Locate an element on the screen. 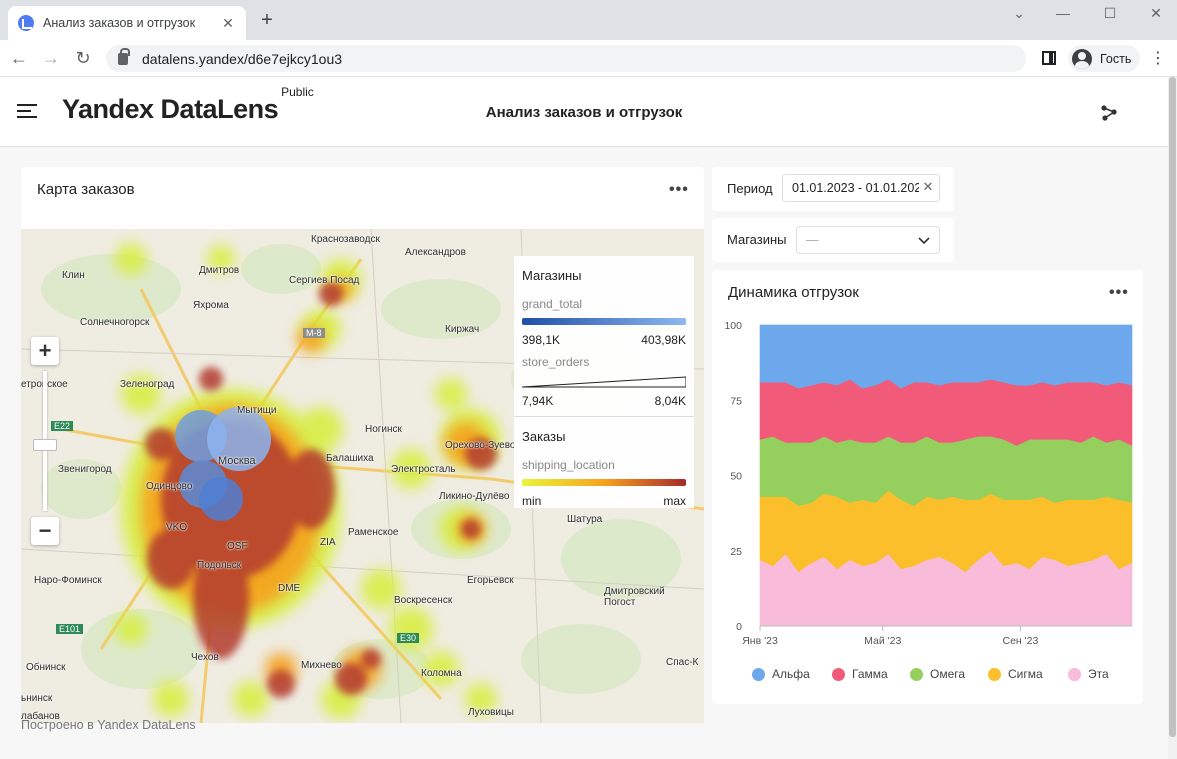 The height and width of the screenshot is (759, 1177). stores-label: Магазины is located at coordinates (757, 239).